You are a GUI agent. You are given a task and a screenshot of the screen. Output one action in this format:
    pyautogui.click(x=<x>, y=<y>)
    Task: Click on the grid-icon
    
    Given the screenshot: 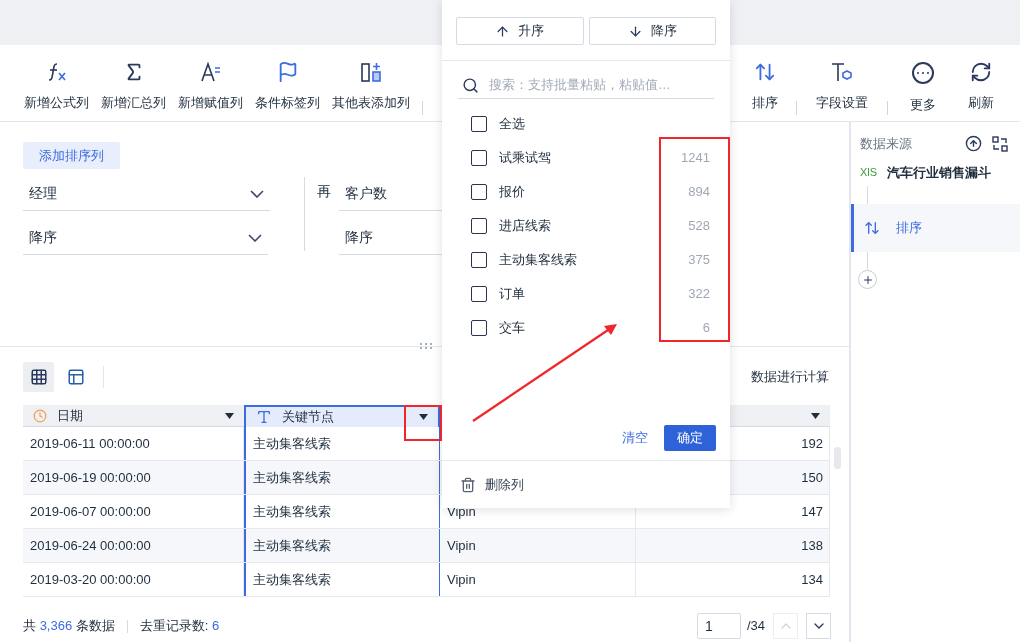 What is the action you would take?
    pyautogui.click(x=38, y=377)
    